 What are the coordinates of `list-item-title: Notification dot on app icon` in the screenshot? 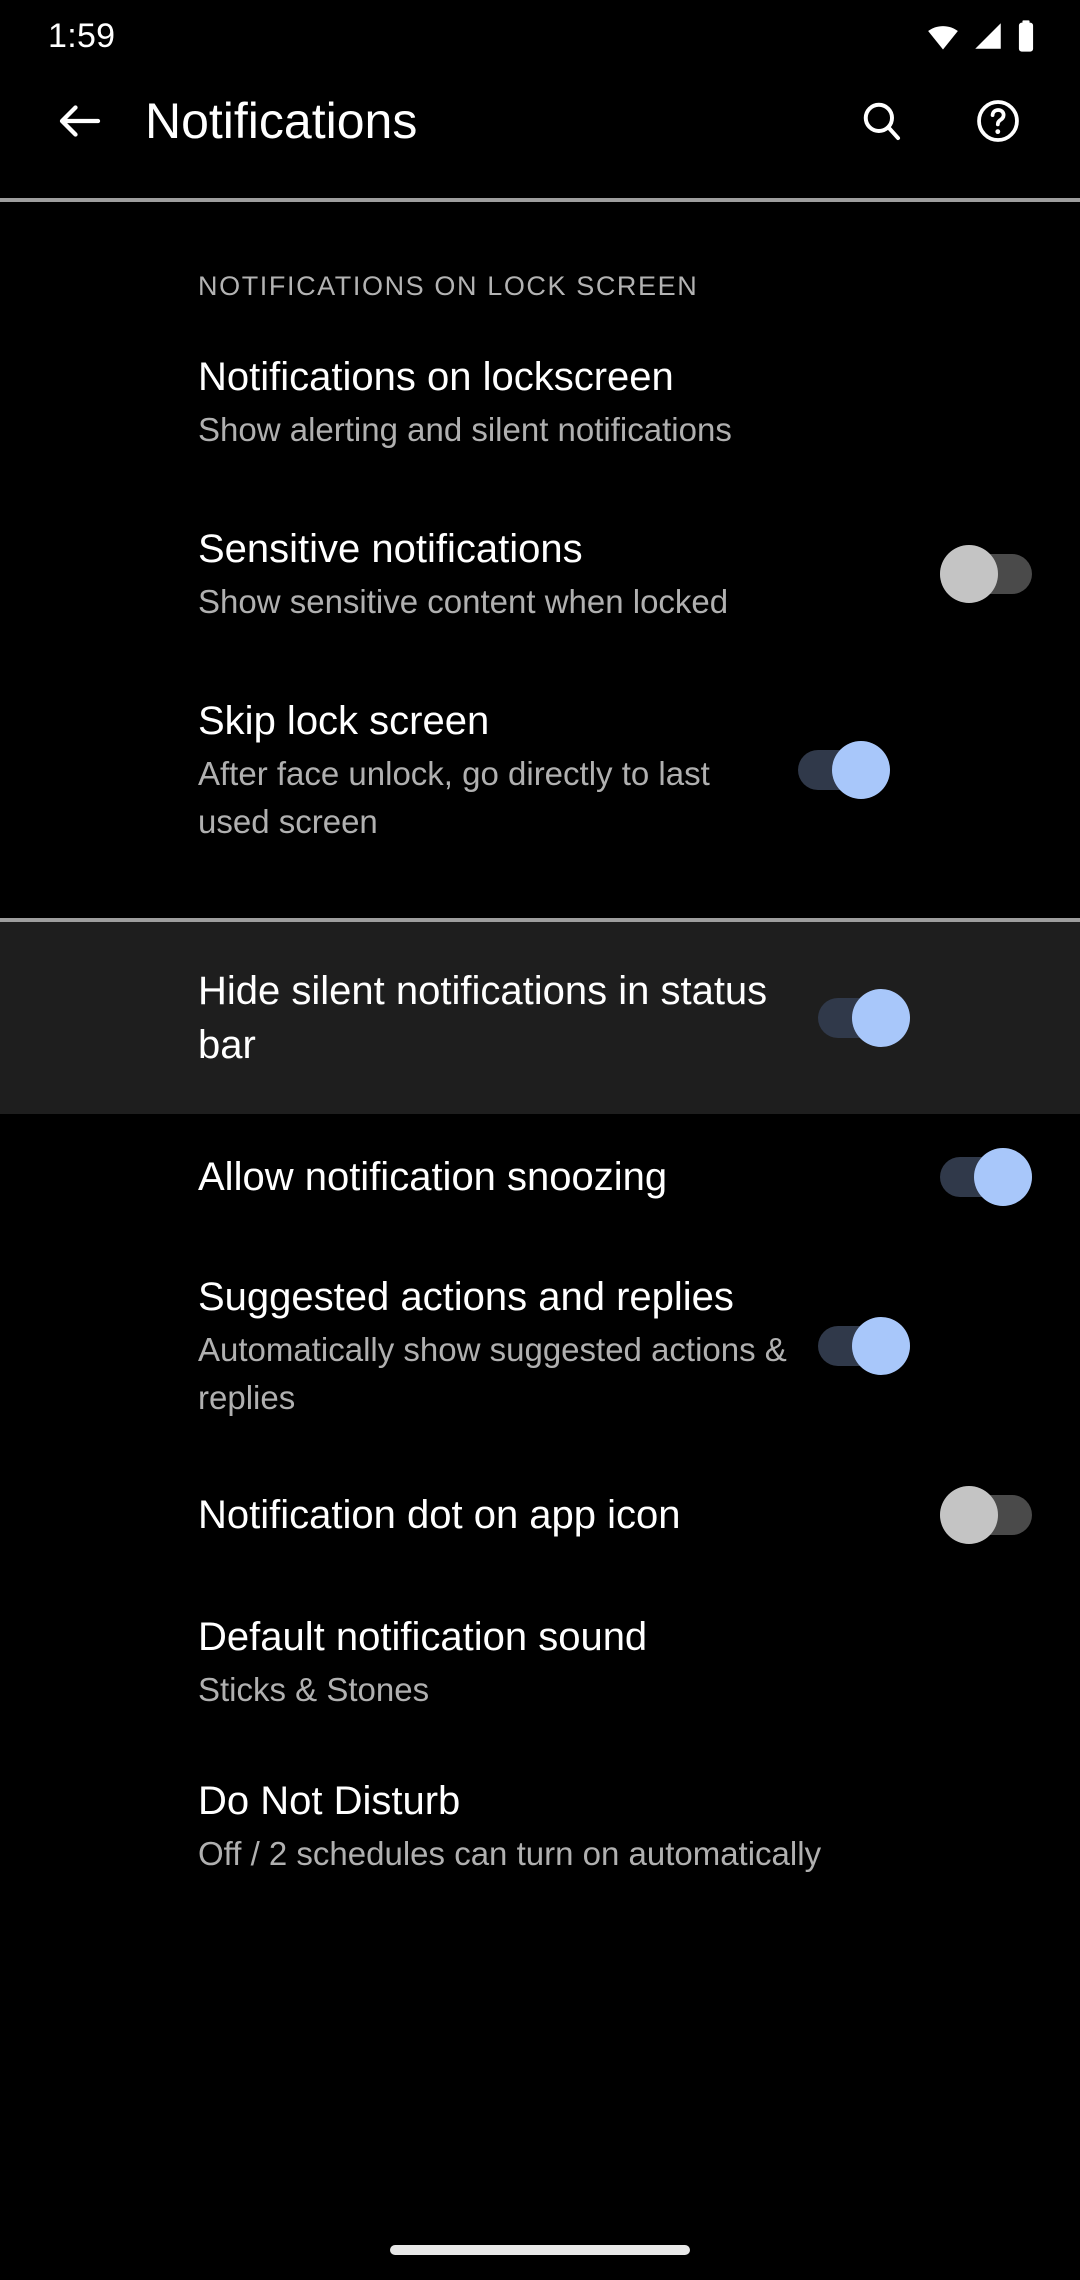 It's located at (439, 1515).